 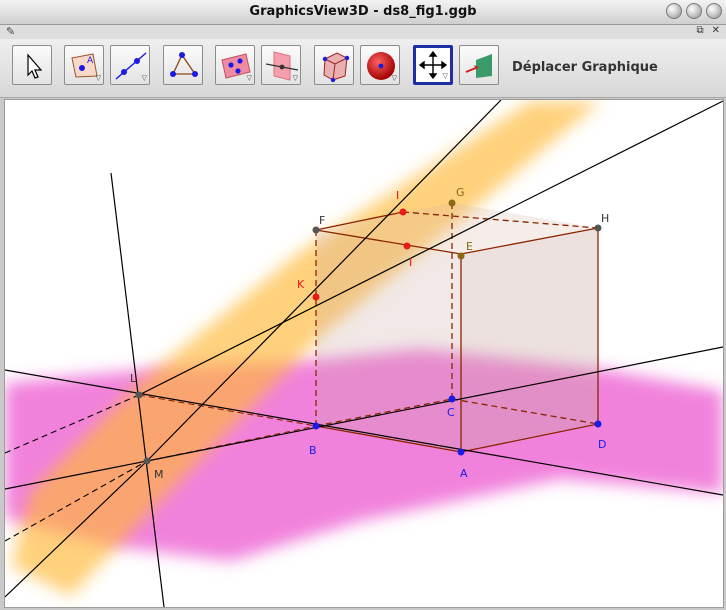 What do you see at coordinates (674, 11) in the screenshot?
I see `minimize-button` at bounding box center [674, 11].